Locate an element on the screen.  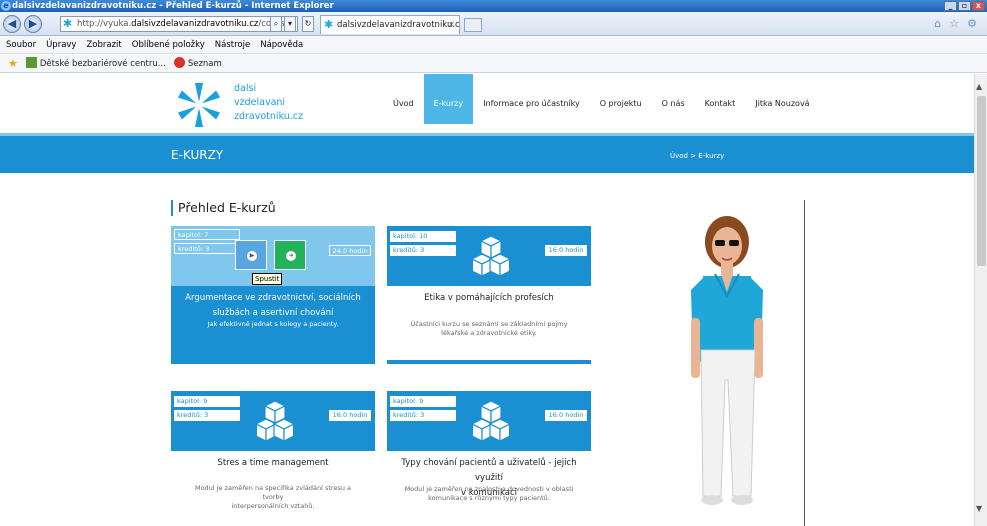
course-title: Etika v pomáhajících profesích is located at coordinates (489, 298).